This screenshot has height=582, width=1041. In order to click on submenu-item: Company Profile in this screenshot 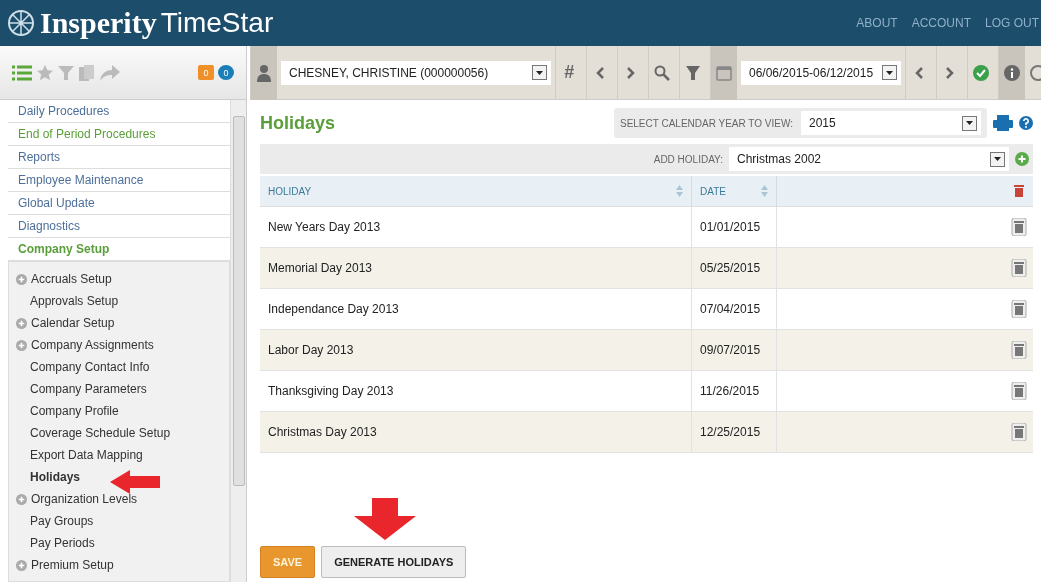, I will do `click(119, 411)`.